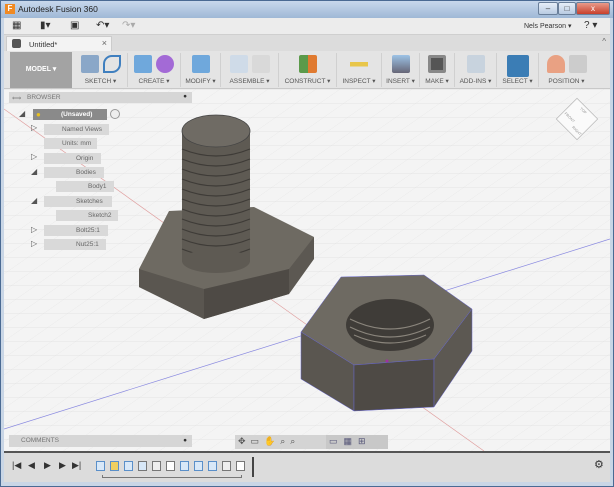  I want to click on help-icon: ? ▾, so click(590, 25).